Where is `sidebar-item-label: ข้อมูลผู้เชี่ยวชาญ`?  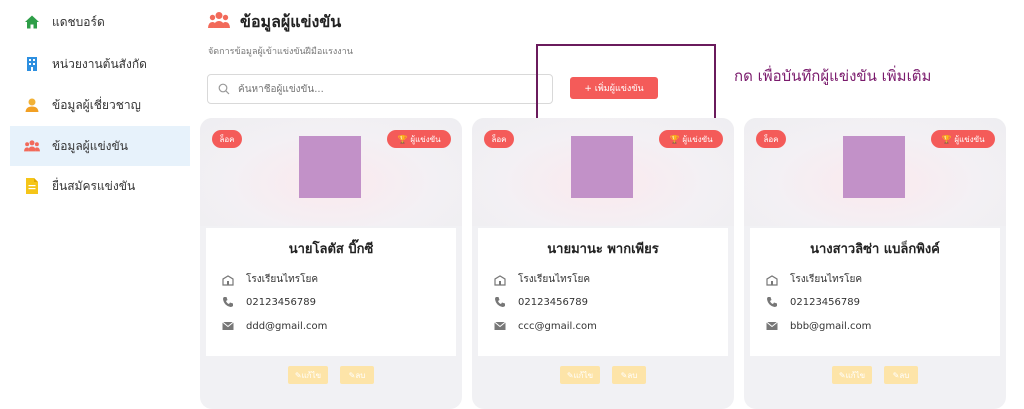 sidebar-item-label: ข้อมูลผู้เชี่ยวชาญ is located at coordinates (96, 104).